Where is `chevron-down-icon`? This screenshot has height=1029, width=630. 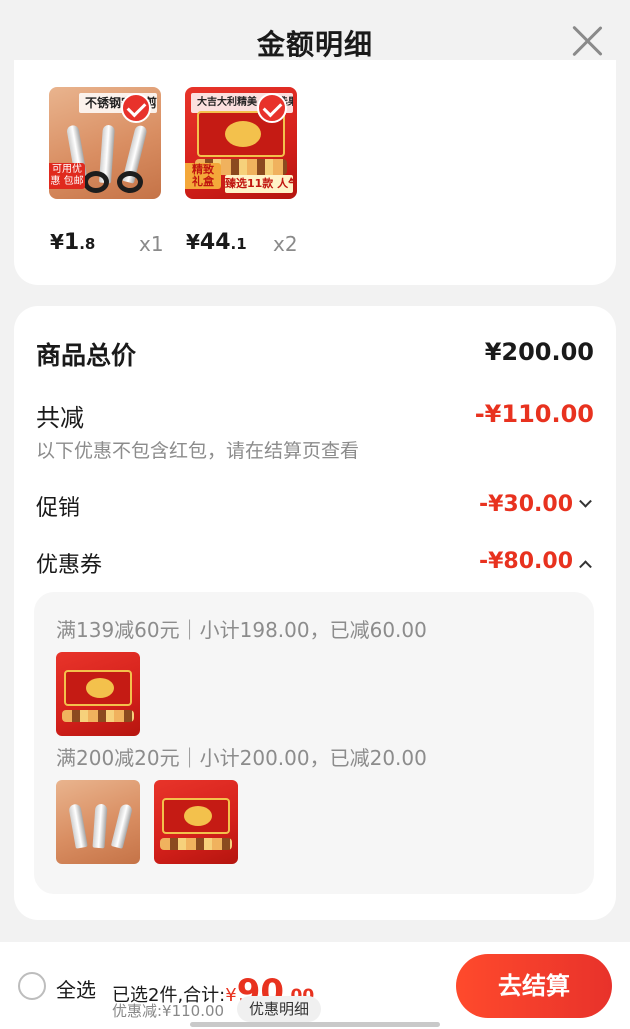 chevron-down-icon is located at coordinates (585, 501).